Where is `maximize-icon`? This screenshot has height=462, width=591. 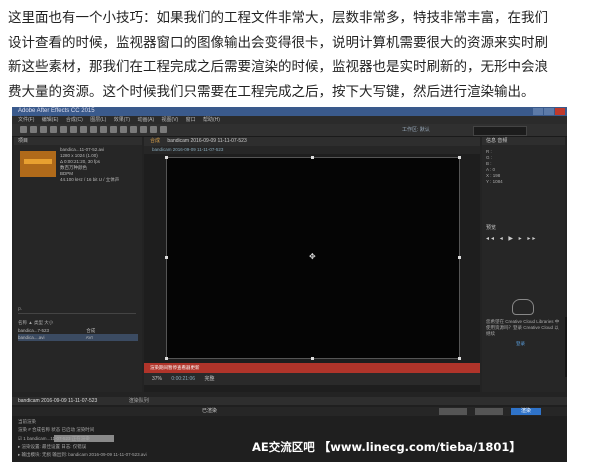
maximize-icon is located at coordinates (549, 111).